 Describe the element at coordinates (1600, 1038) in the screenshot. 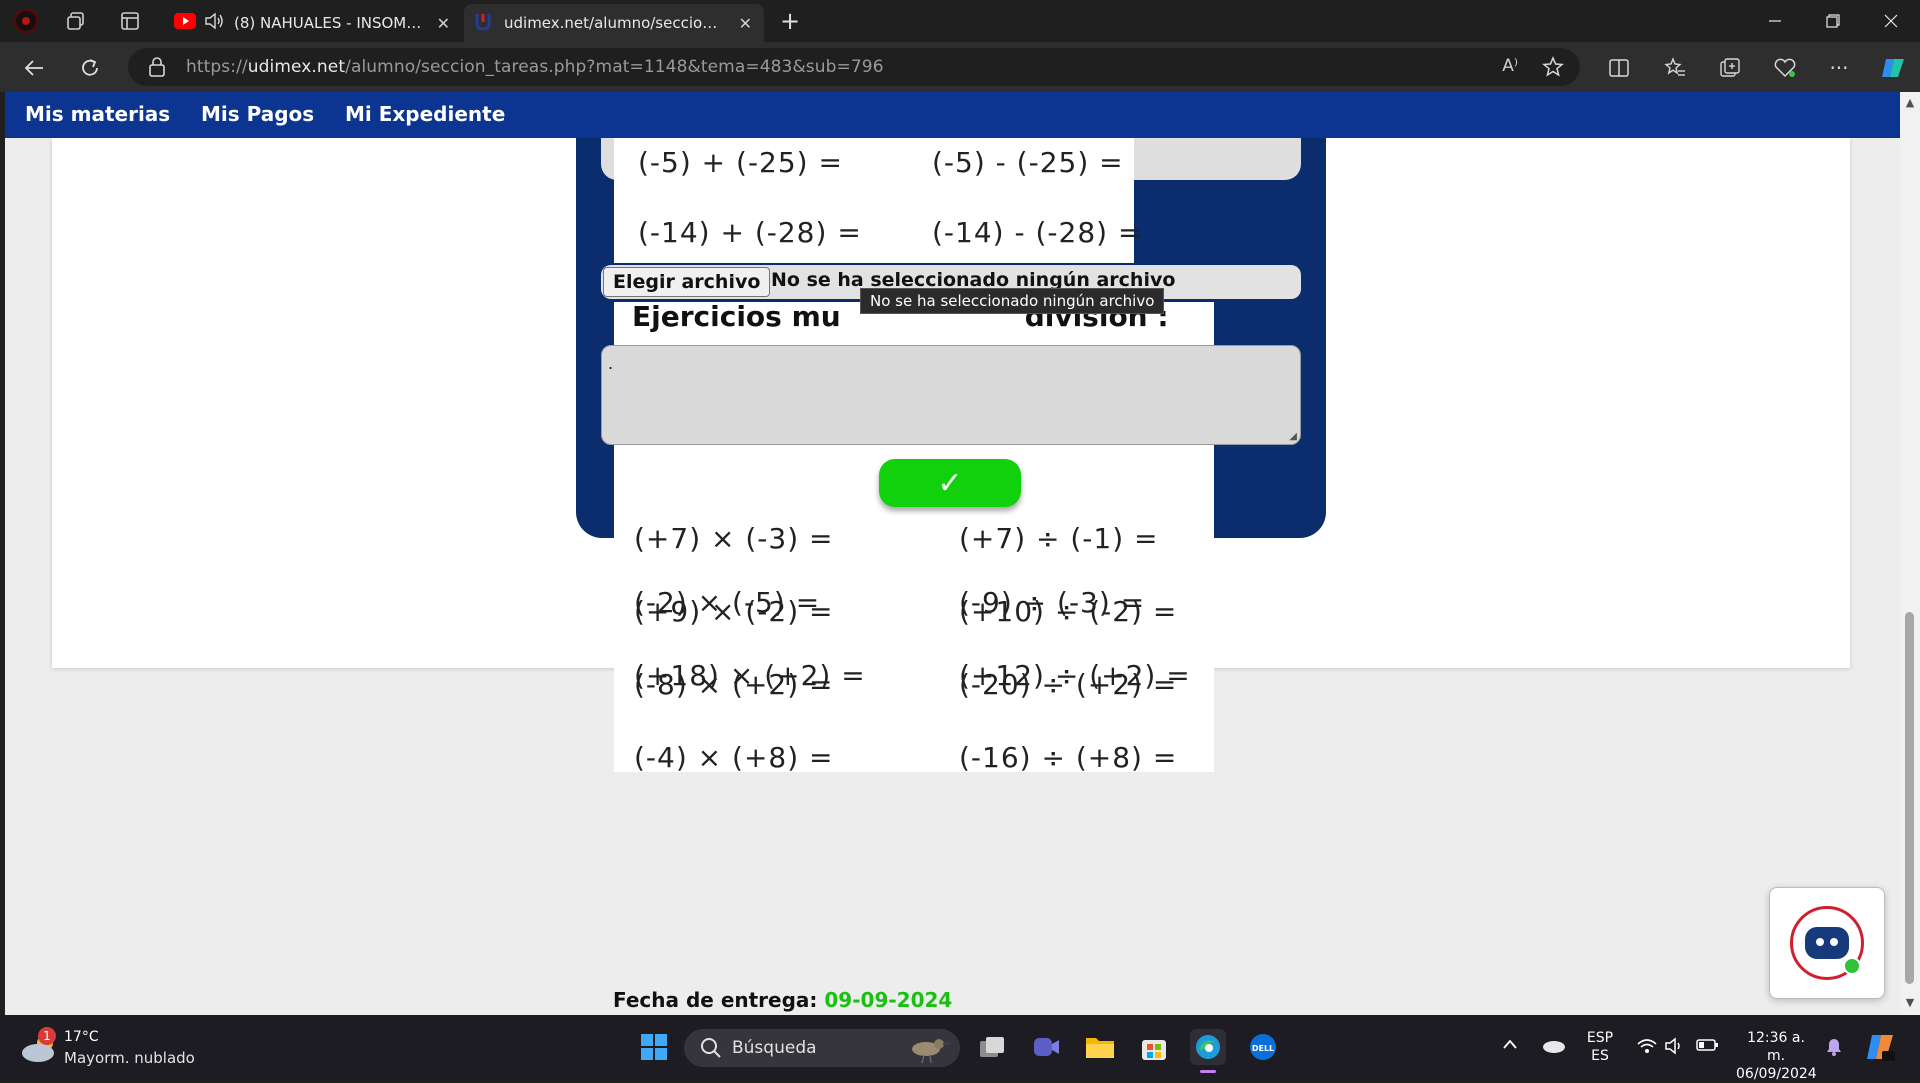

I see `lang-top: ESP` at that location.